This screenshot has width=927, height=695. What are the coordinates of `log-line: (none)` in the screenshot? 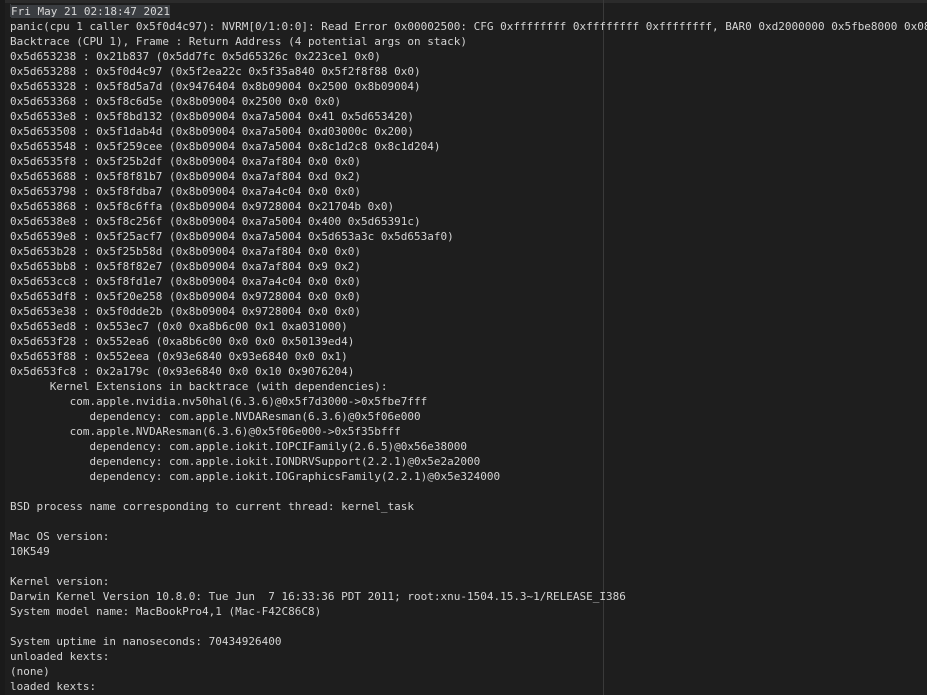 It's located at (468, 671).